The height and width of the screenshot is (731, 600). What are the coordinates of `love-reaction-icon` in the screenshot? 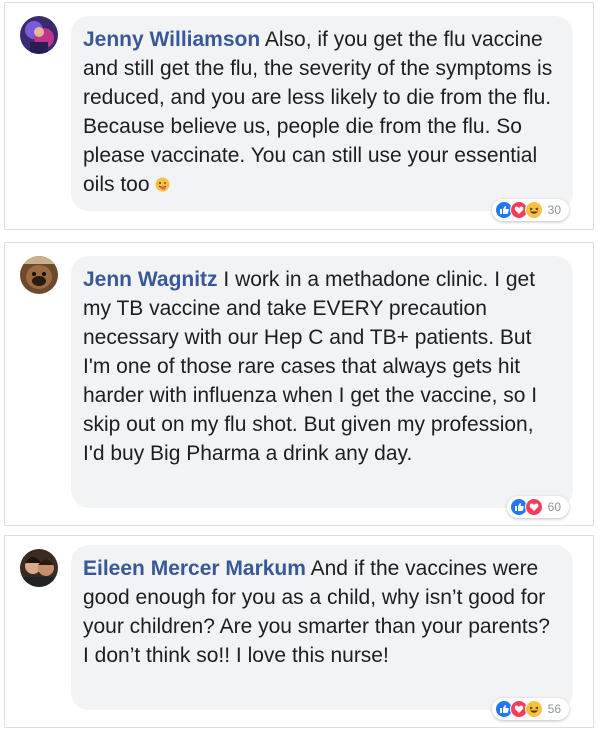 It's located at (533, 507).